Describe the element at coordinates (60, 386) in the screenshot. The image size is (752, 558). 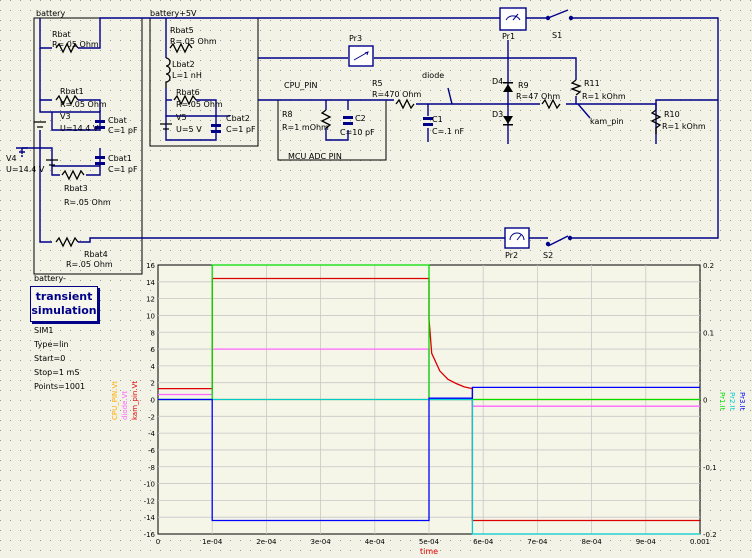
I see `sim-param-4: Points=1001` at that location.